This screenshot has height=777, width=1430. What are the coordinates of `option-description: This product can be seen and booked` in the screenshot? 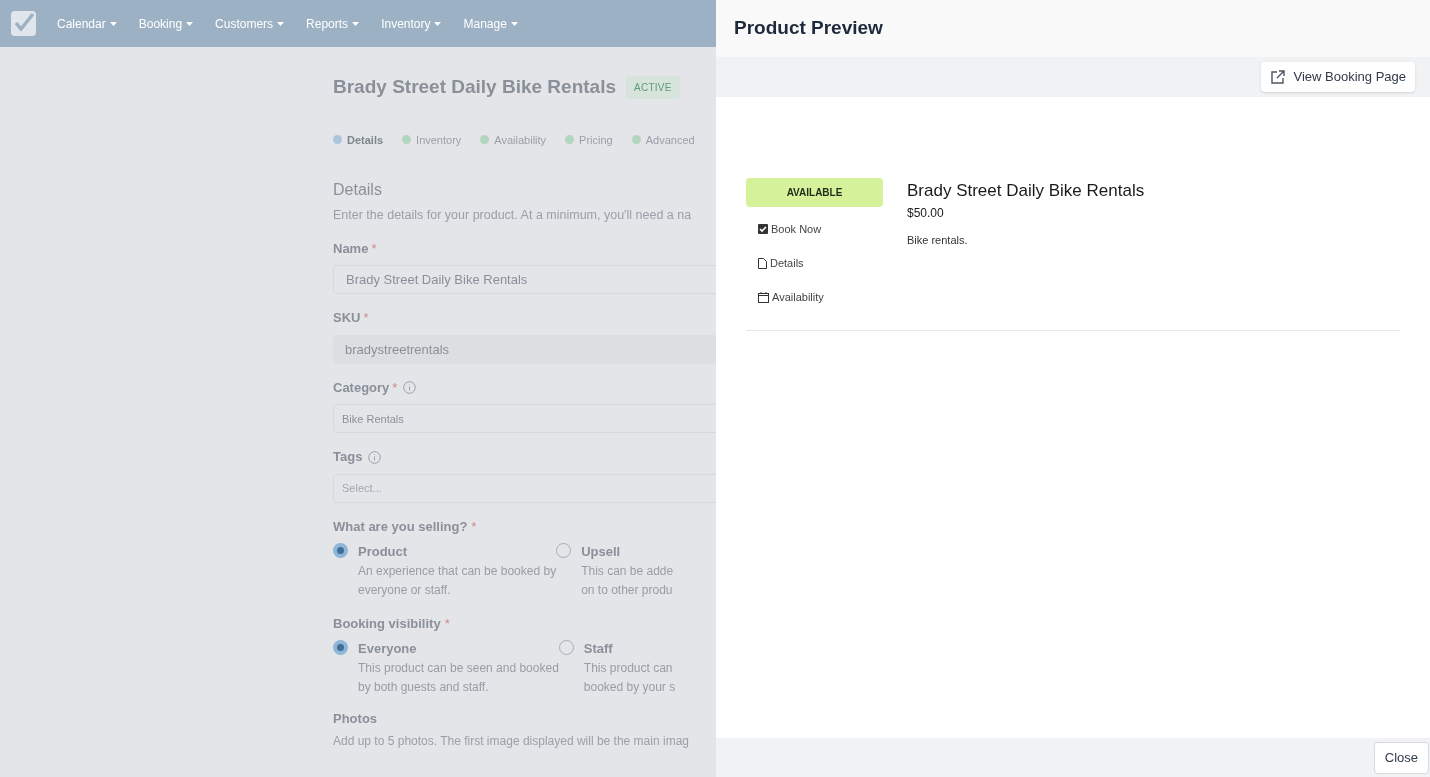 It's located at (458, 668).